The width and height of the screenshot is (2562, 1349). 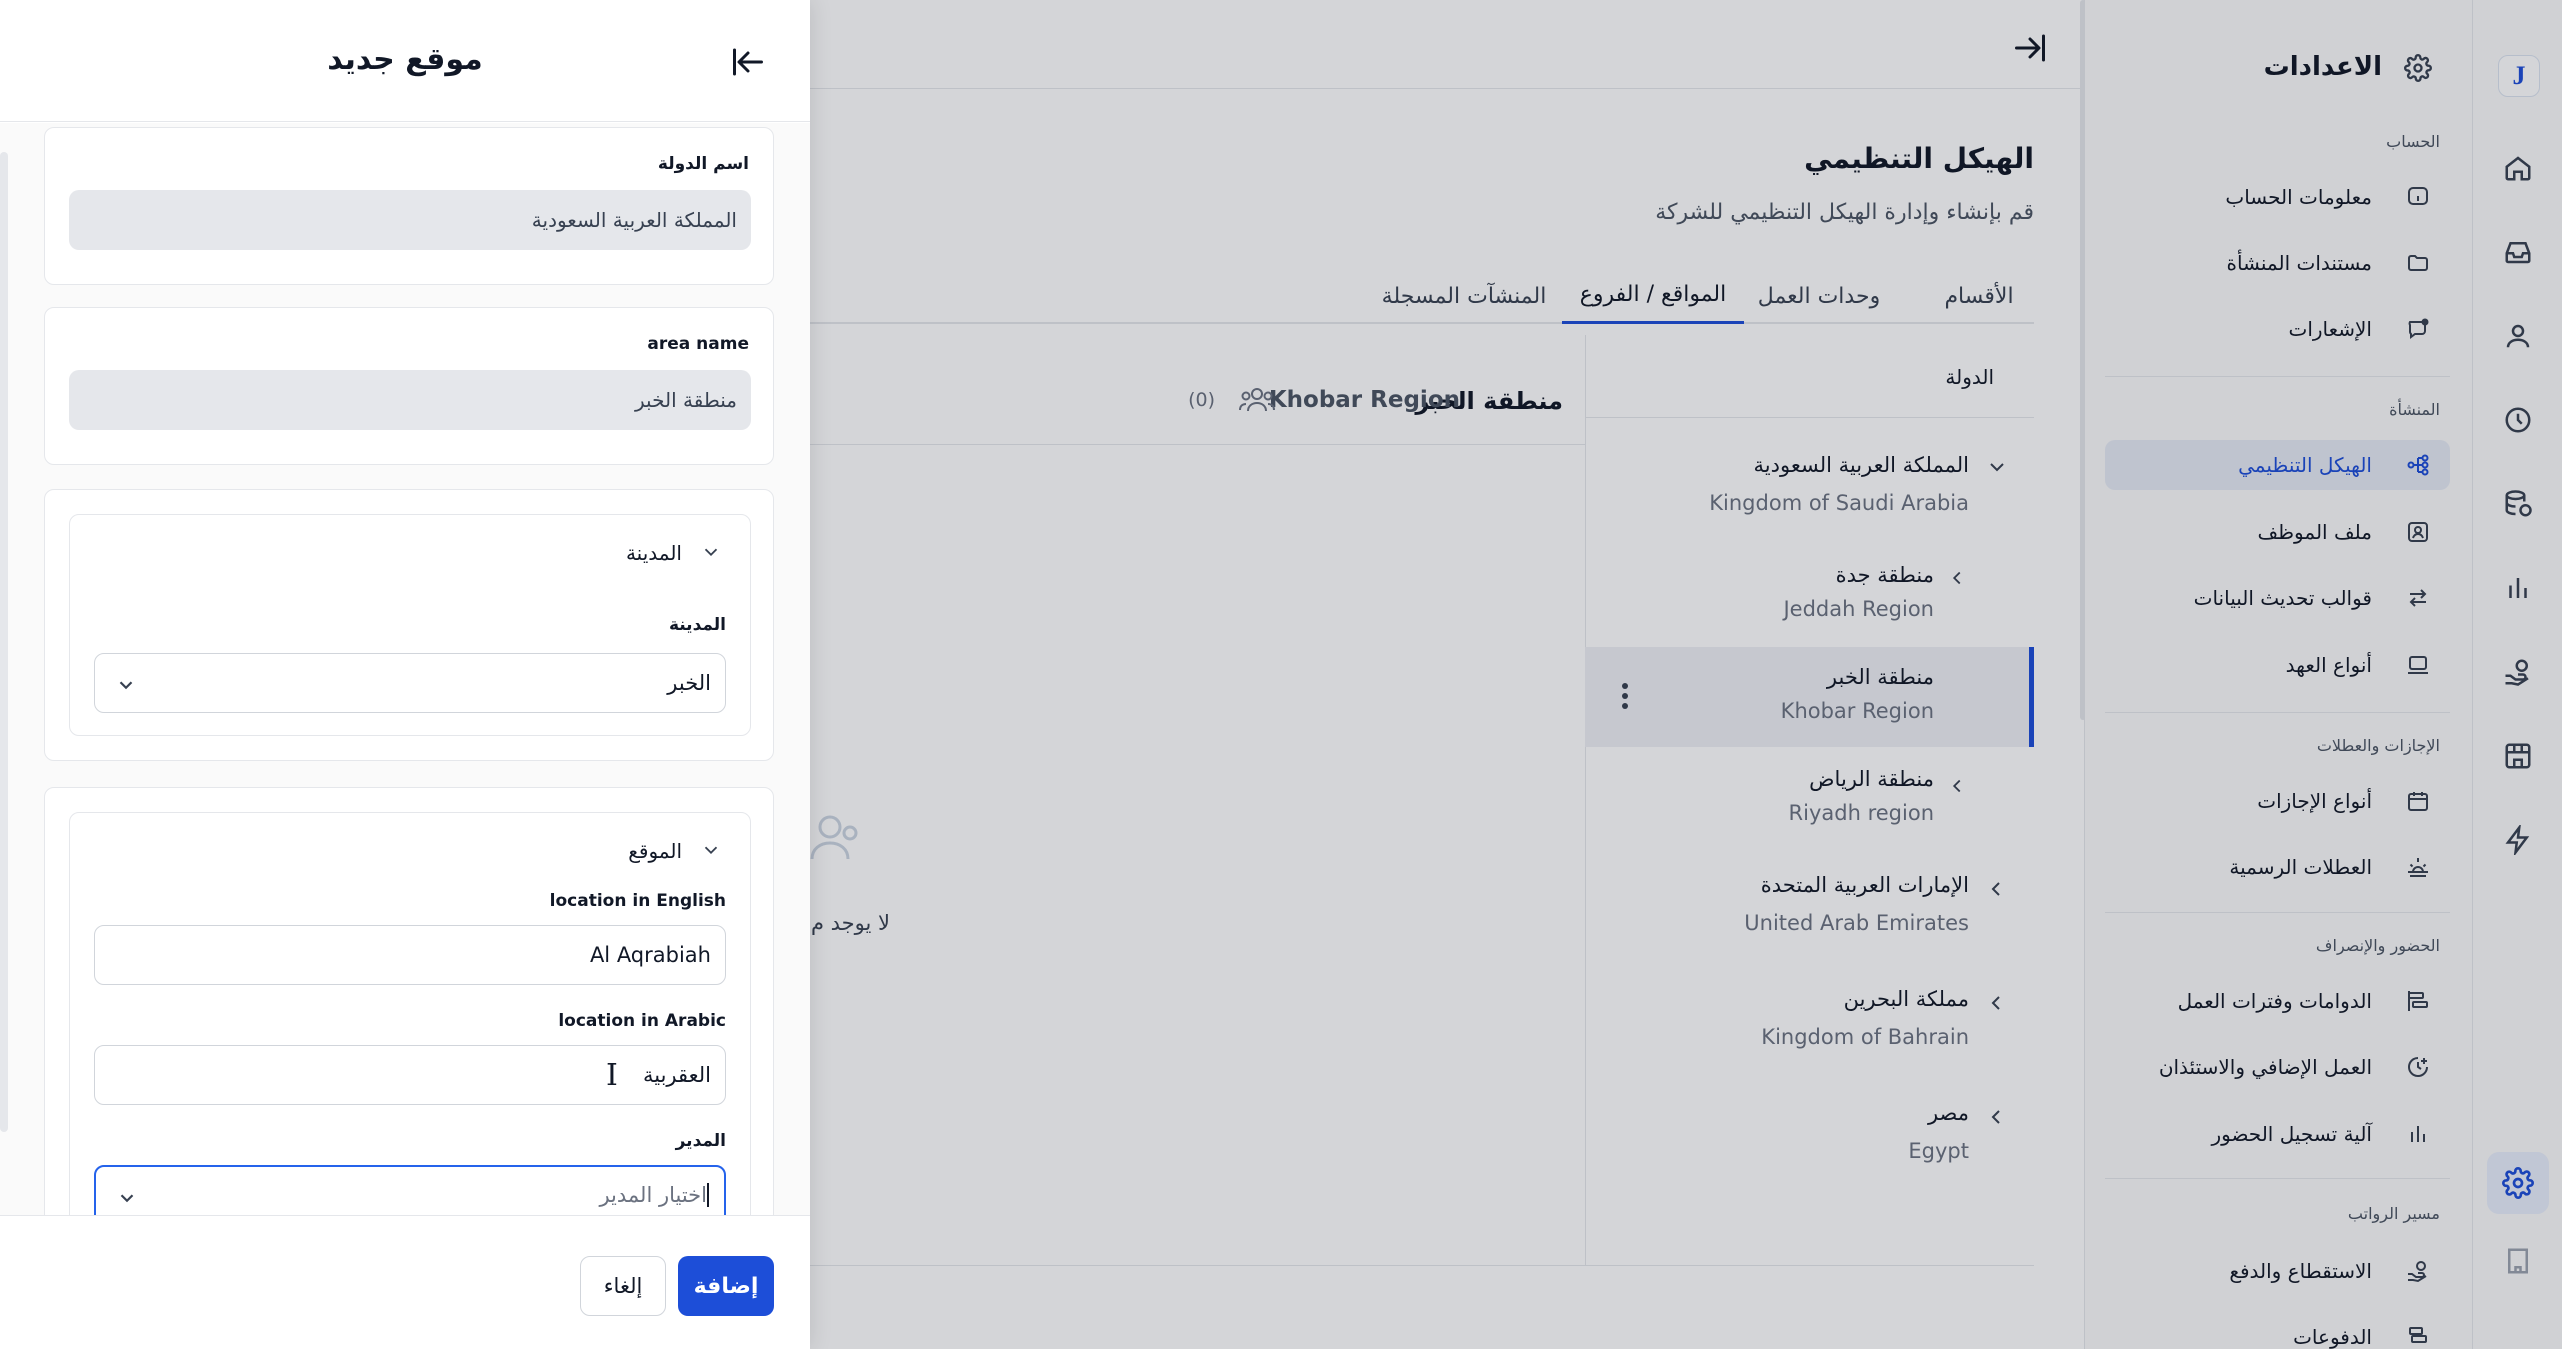 What do you see at coordinates (410, 1190) in the screenshot?
I see `manager-select: اختيار المدير` at bounding box center [410, 1190].